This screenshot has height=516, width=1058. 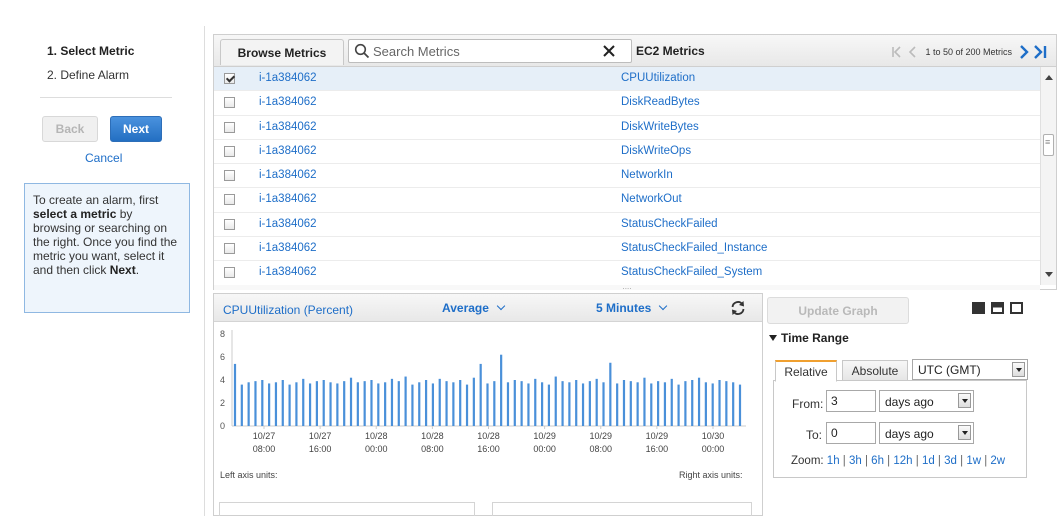 What do you see at coordinates (222, 380) in the screenshot?
I see `y-tick-label: 4` at bounding box center [222, 380].